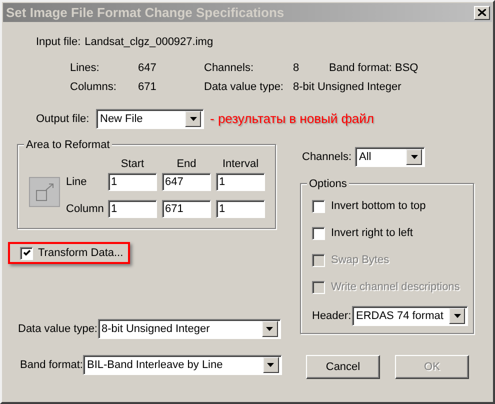 The height and width of the screenshot is (404, 495). What do you see at coordinates (360, 260) in the screenshot?
I see `checkbox-label: Swap Bytes` at bounding box center [360, 260].